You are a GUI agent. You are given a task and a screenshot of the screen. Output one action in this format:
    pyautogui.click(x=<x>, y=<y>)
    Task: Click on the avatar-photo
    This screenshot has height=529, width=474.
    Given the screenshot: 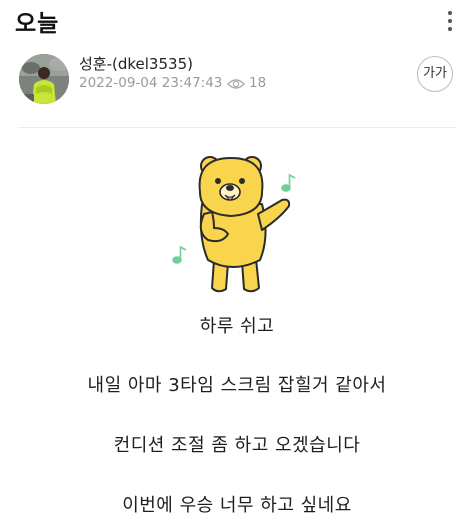 What is the action you would take?
    pyautogui.click(x=44, y=79)
    